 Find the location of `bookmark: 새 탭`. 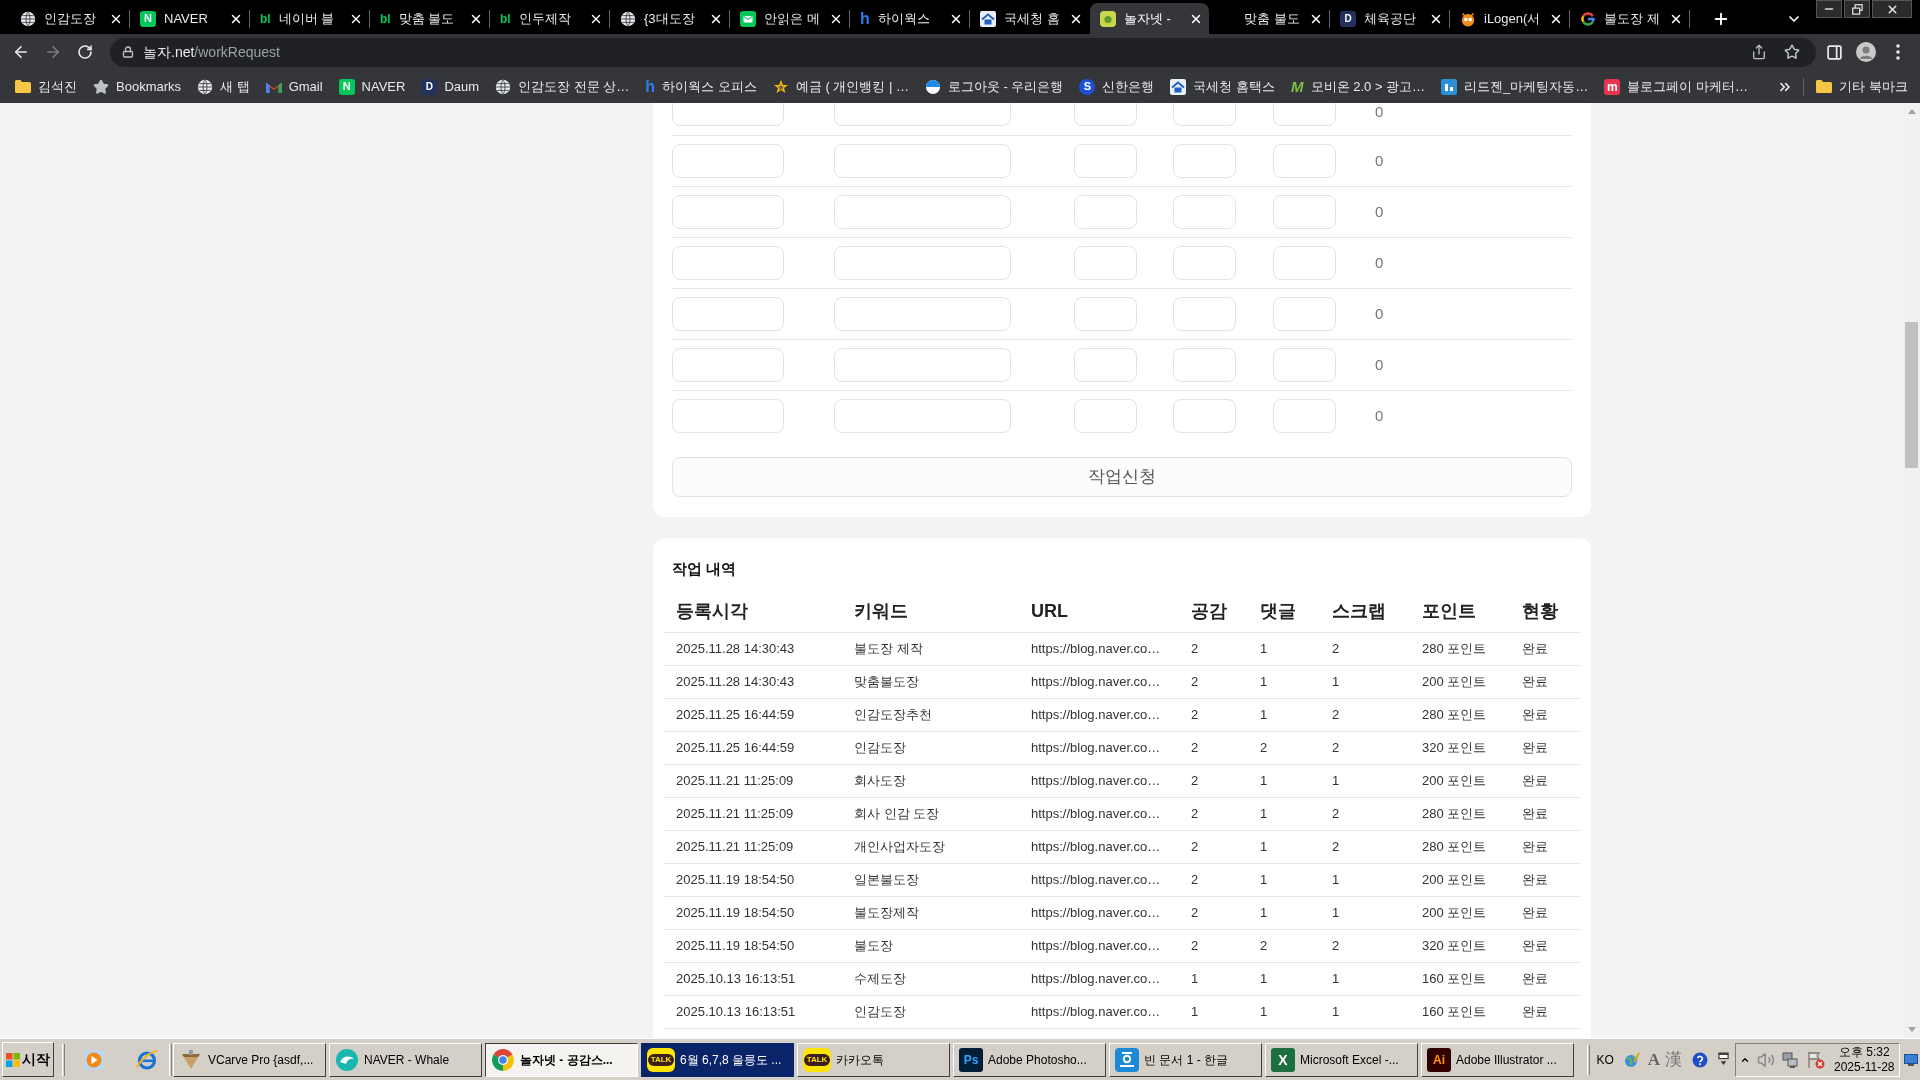

bookmark: 새 탭 is located at coordinates (223, 86).